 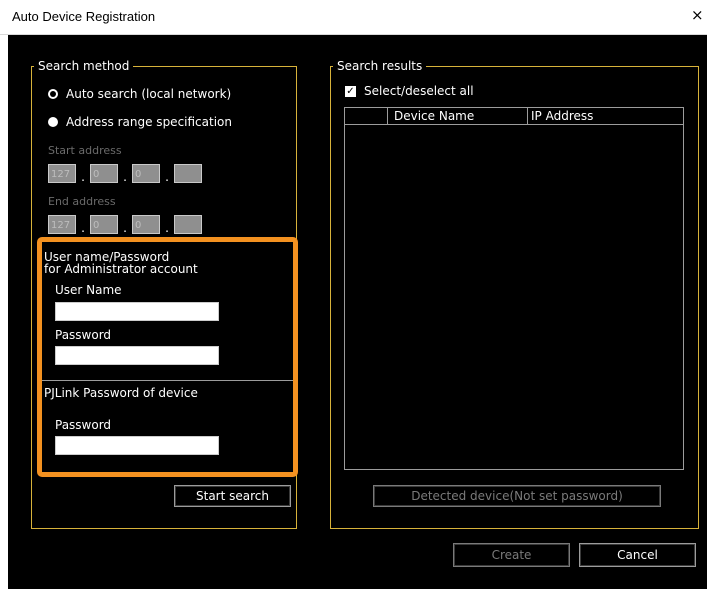 I want to click on start-octet-2: 0, so click(x=104, y=173).